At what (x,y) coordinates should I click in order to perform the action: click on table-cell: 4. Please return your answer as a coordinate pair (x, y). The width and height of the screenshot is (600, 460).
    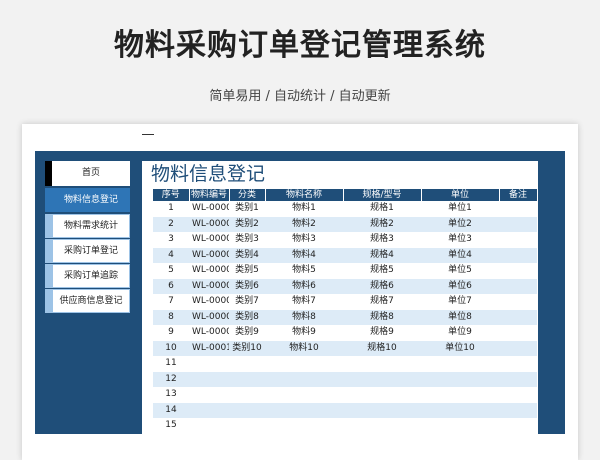
    Looking at the image, I should click on (171, 255).